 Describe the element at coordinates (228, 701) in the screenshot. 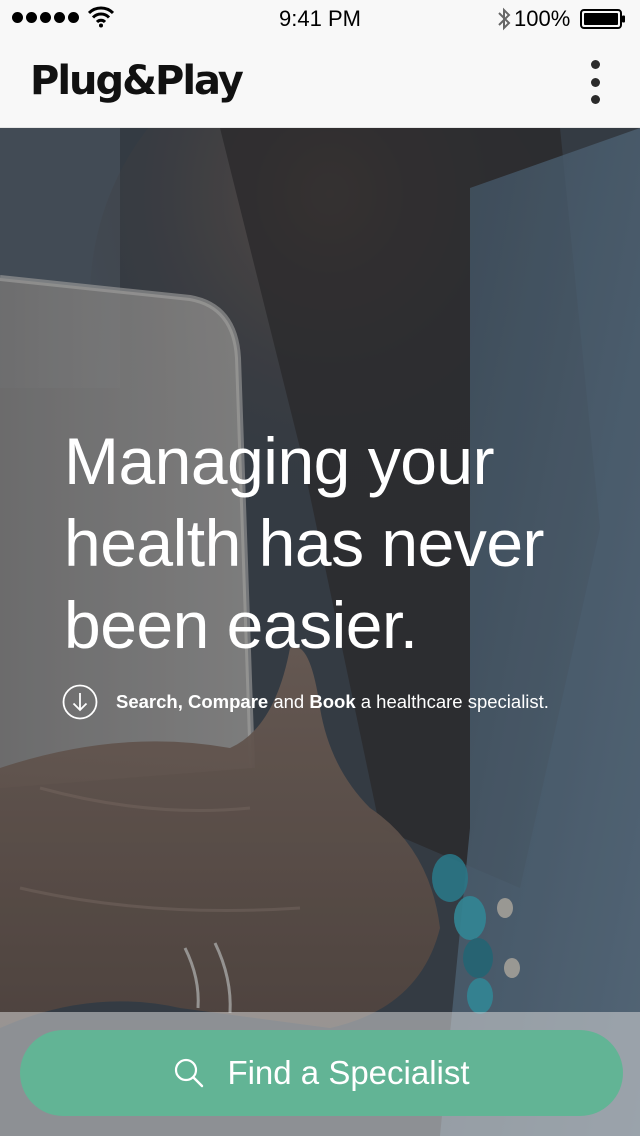

I see `tagline-compare: Compare` at that location.